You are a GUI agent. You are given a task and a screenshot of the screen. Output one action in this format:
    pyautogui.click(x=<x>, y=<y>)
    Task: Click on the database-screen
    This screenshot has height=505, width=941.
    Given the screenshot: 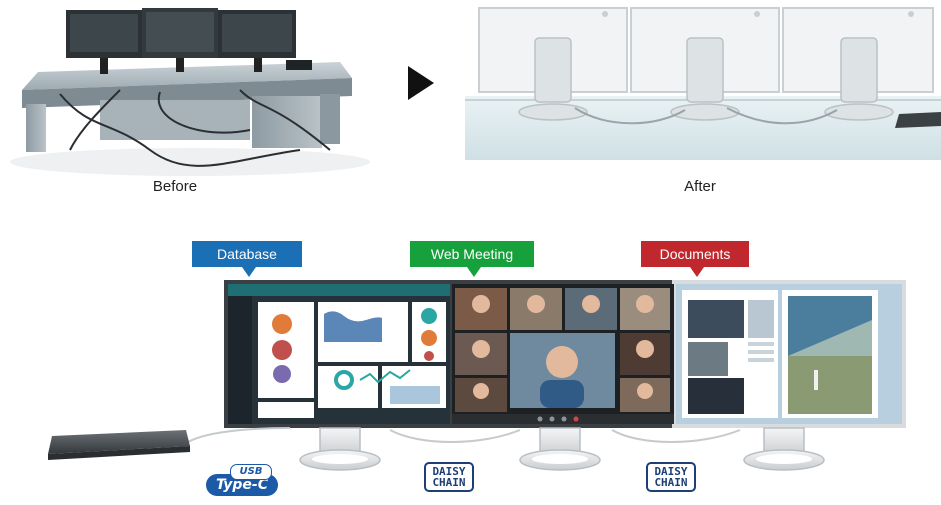 What is the action you would take?
    pyautogui.click(x=339, y=354)
    